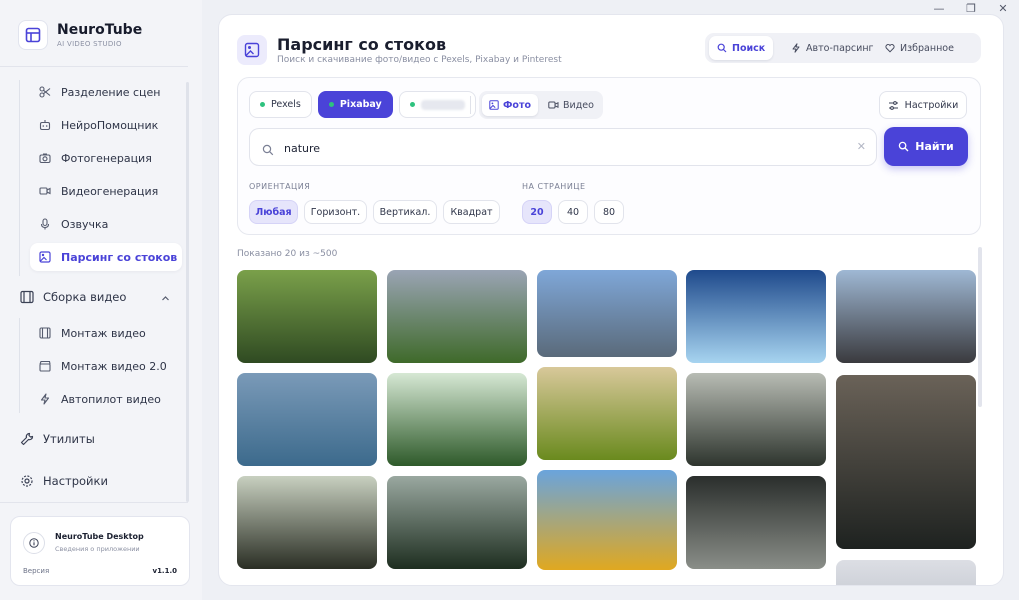  Describe the element at coordinates (980, 327) in the screenshot. I see `results-scrollbar` at that location.